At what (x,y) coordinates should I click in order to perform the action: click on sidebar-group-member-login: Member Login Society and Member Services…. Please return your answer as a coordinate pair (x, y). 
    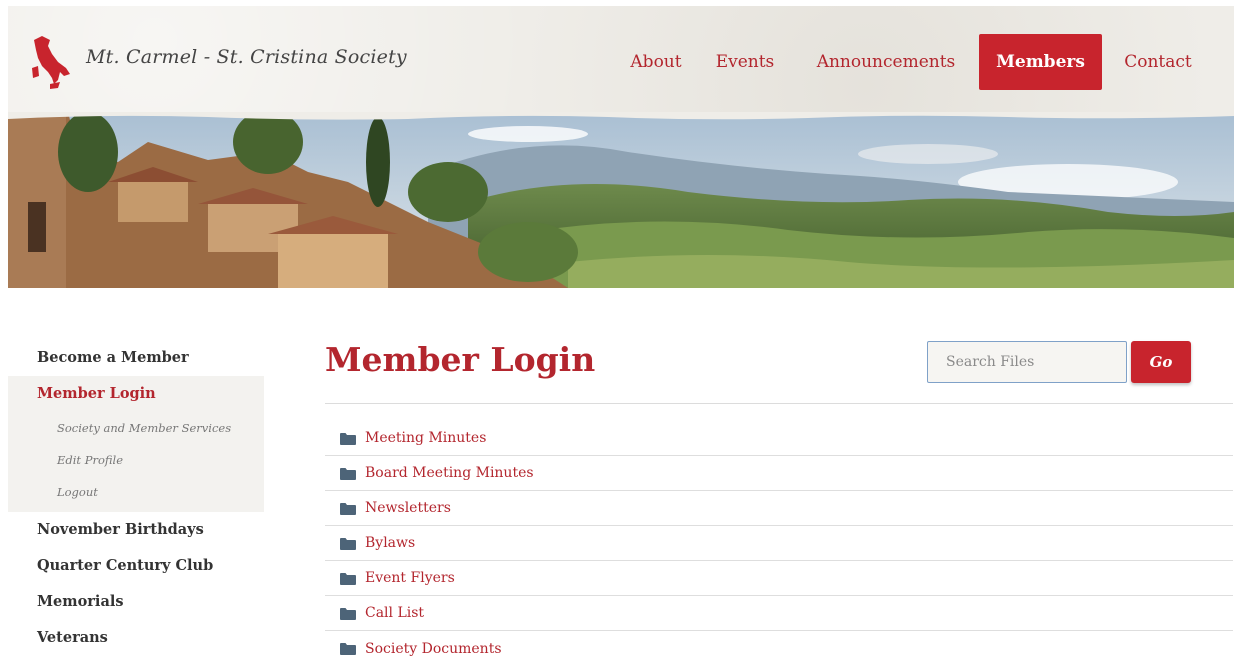
    Looking at the image, I should click on (136, 444).